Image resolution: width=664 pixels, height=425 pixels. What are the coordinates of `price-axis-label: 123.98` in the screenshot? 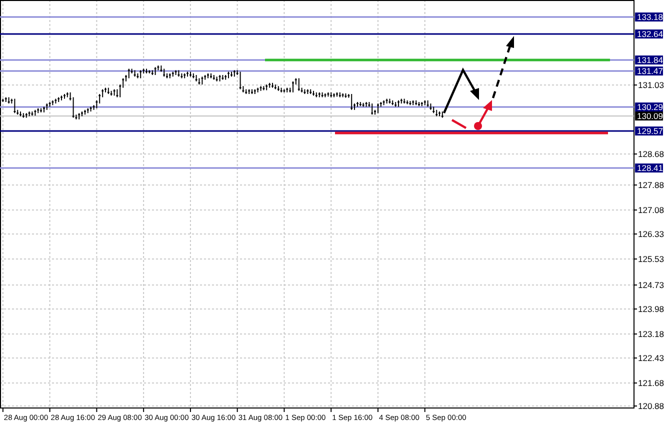 It's located at (651, 309).